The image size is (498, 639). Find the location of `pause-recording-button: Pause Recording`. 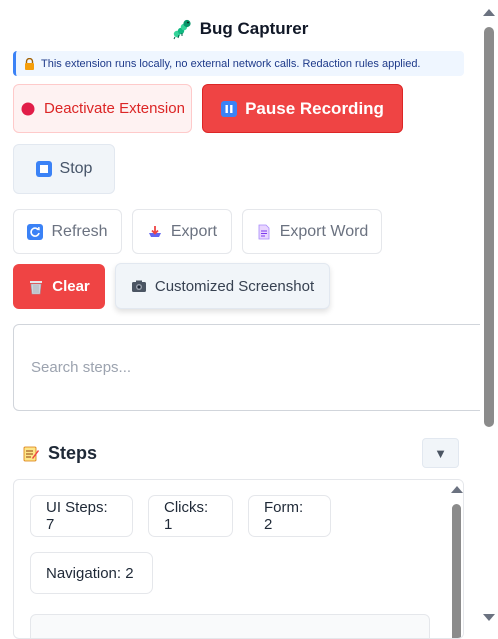

pause-recording-button: Pause Recording is located at coordinates (302, 108).